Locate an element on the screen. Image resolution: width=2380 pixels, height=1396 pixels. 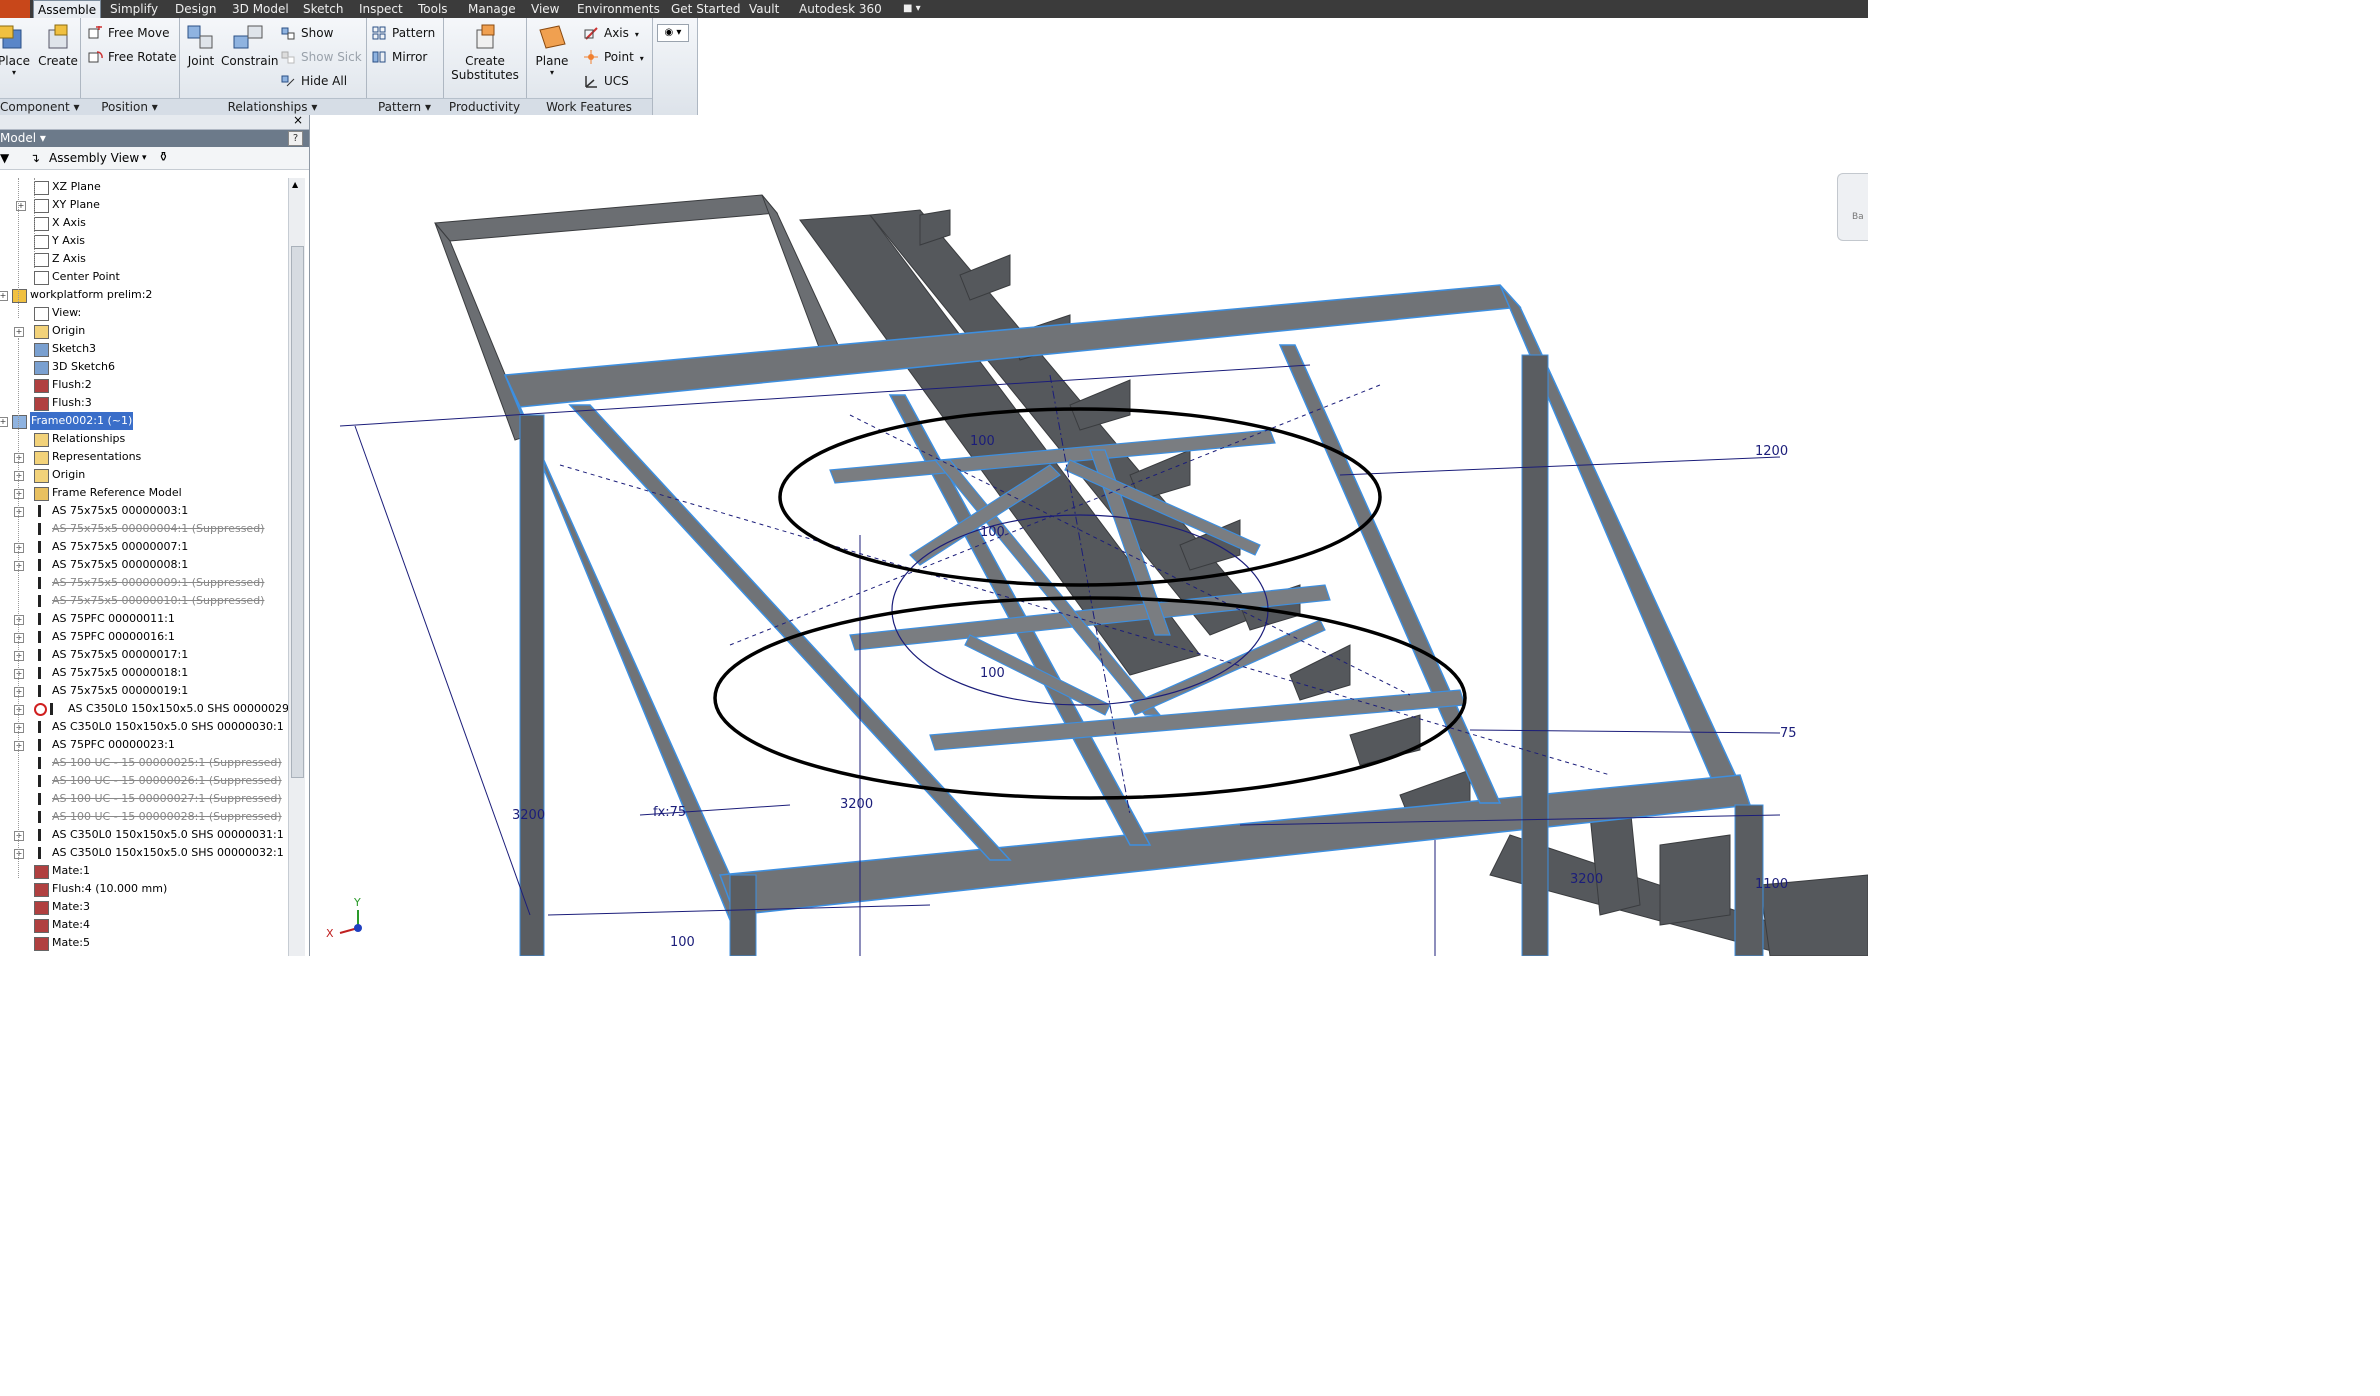
close-icon: × is located at coordinates (298, 120).